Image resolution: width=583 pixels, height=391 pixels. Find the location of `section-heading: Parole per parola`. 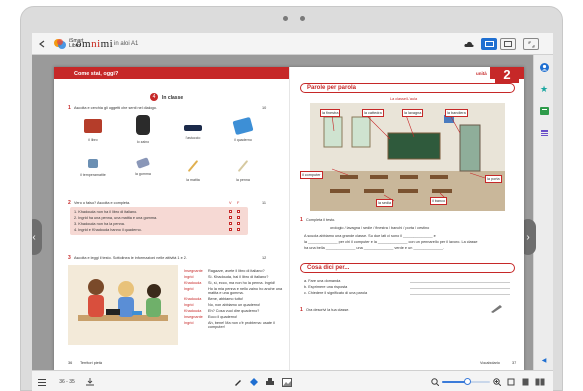

section-heading: Parole per parola is located at coordinates (407, 88).